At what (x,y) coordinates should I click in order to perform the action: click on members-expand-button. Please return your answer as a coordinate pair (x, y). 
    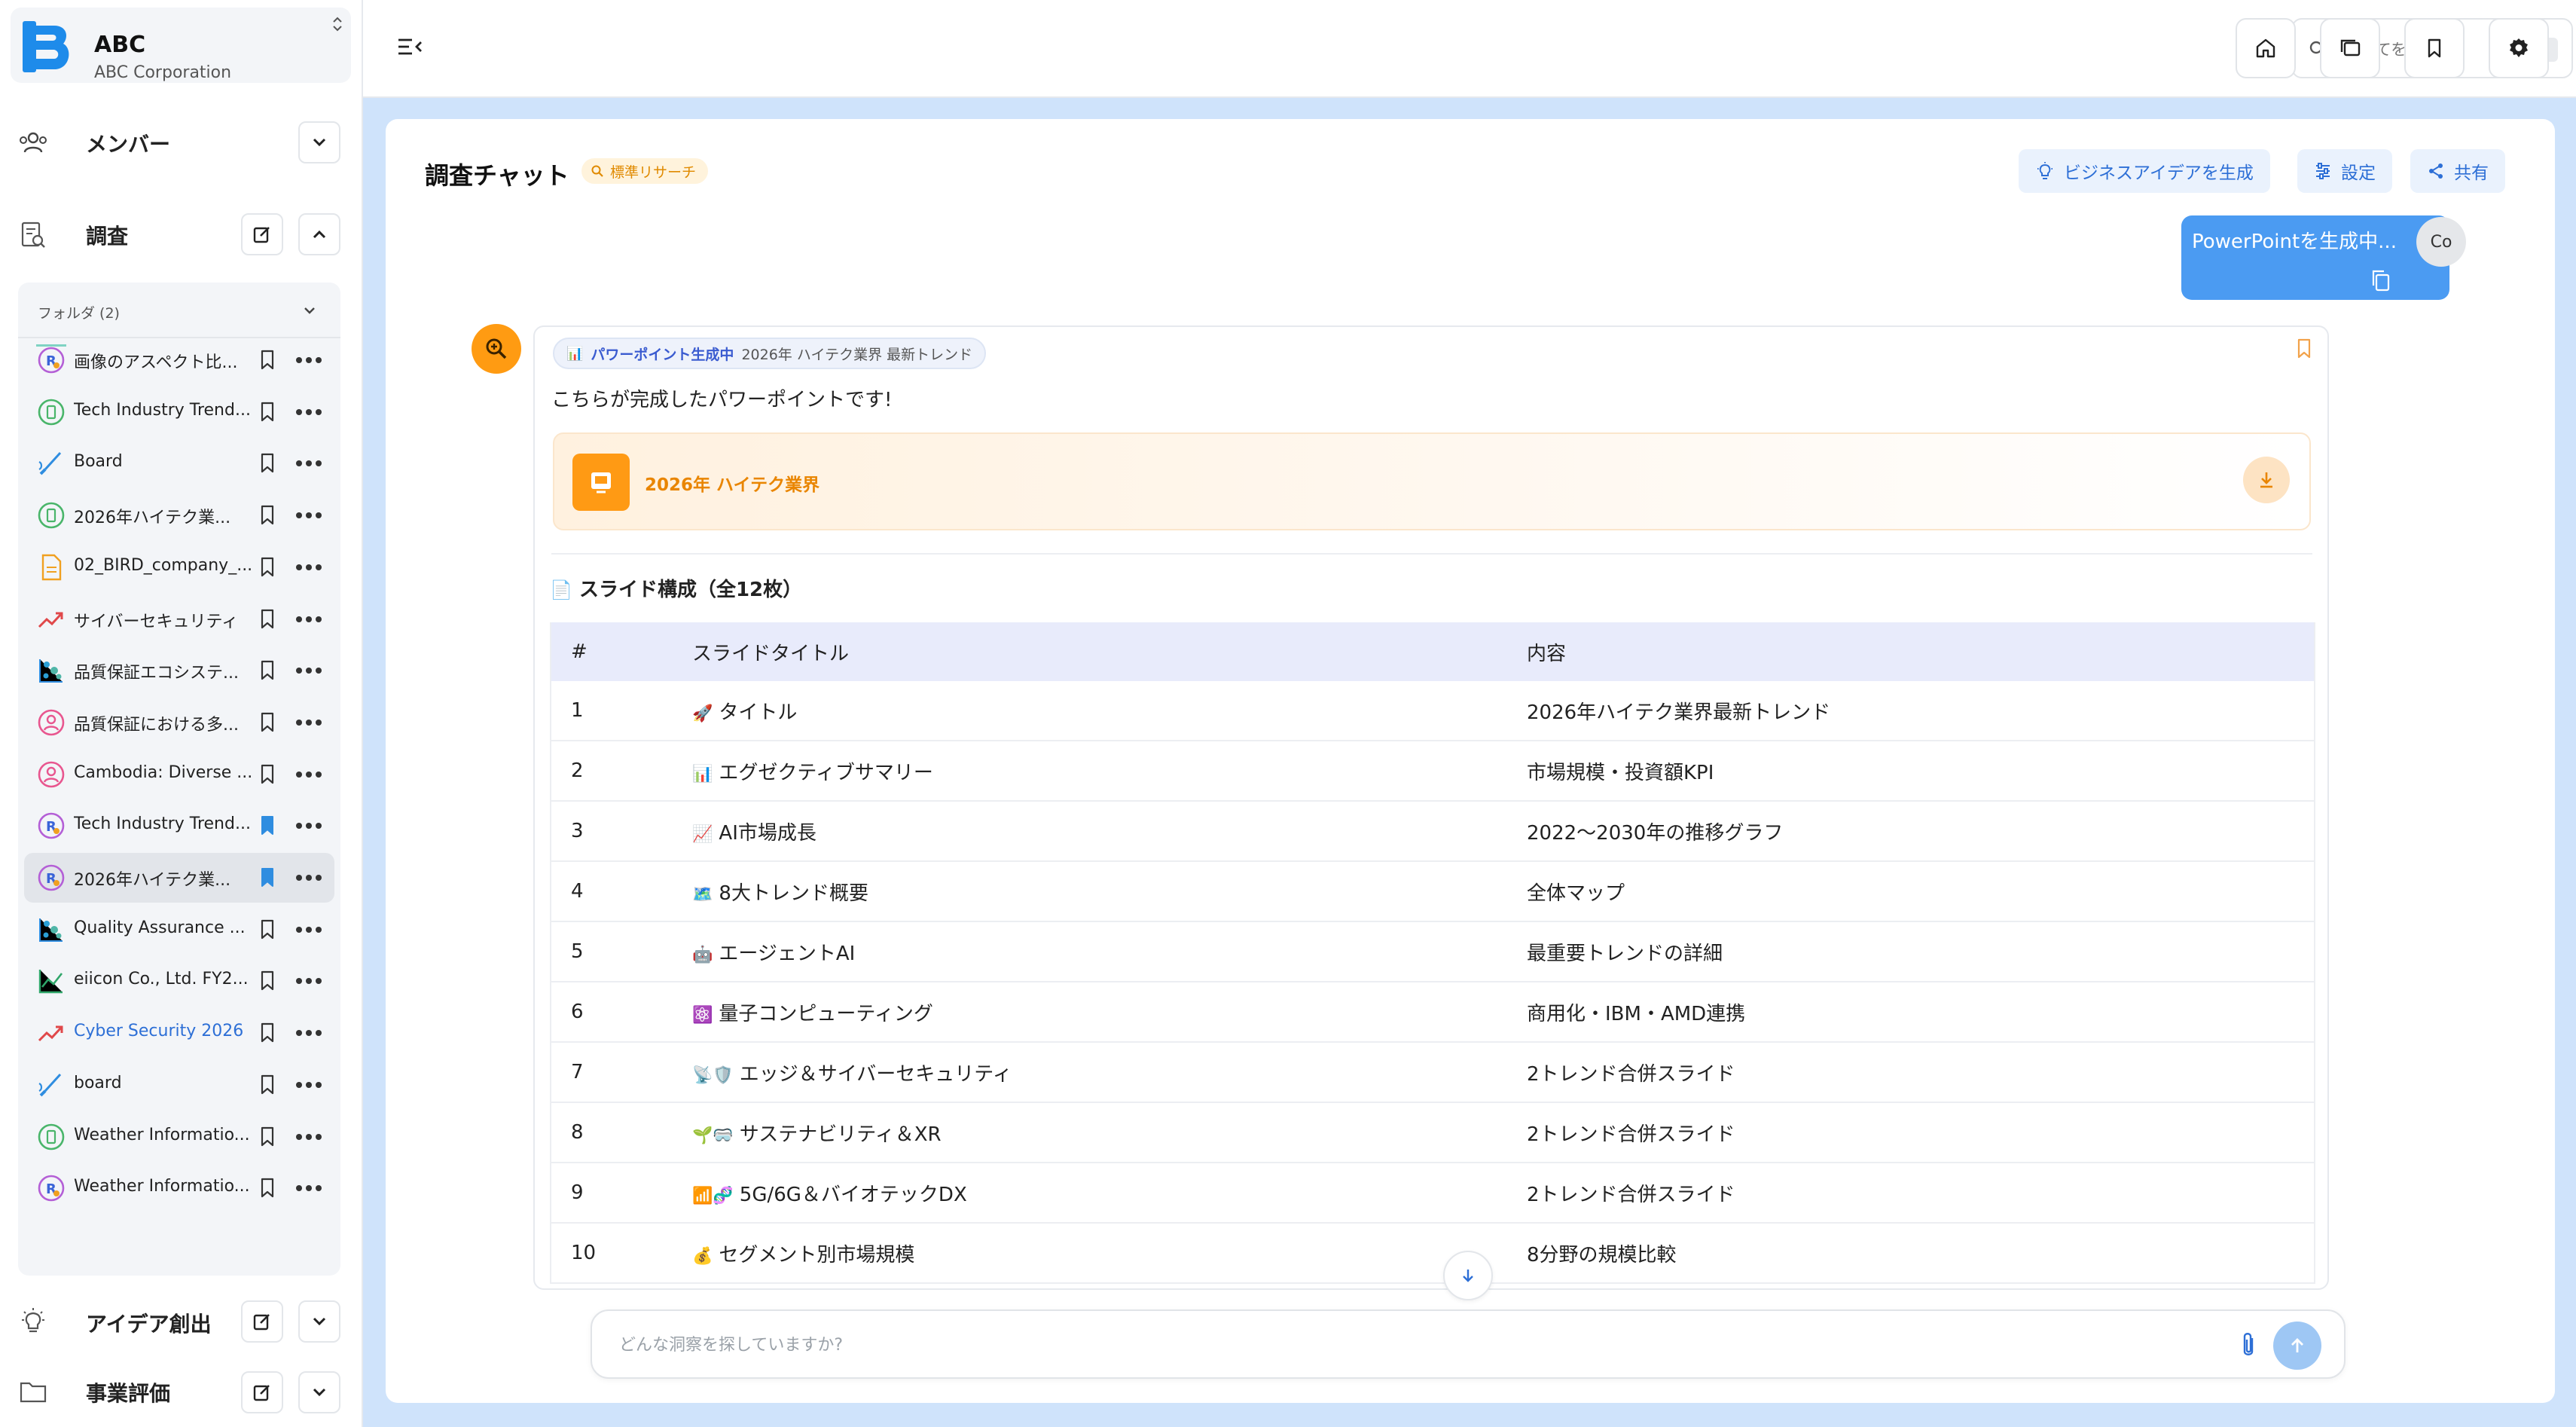
    Looking at the image, I should click on (319, 142).